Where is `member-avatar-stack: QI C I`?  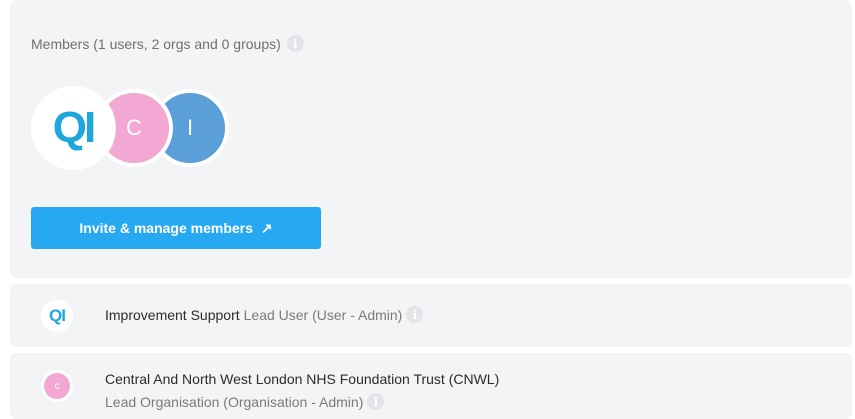
member-avatar-stack: QI C I is located at coordinates (131, 128).